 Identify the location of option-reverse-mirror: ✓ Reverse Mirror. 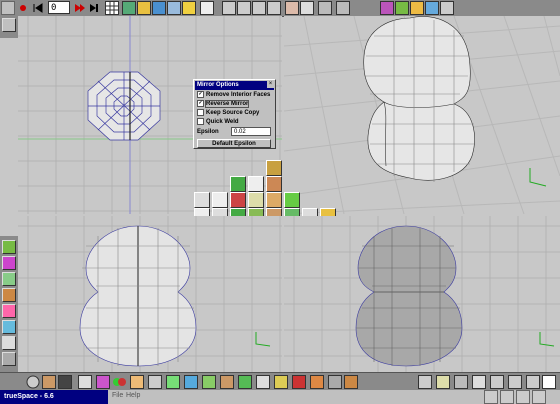
(223, 104).